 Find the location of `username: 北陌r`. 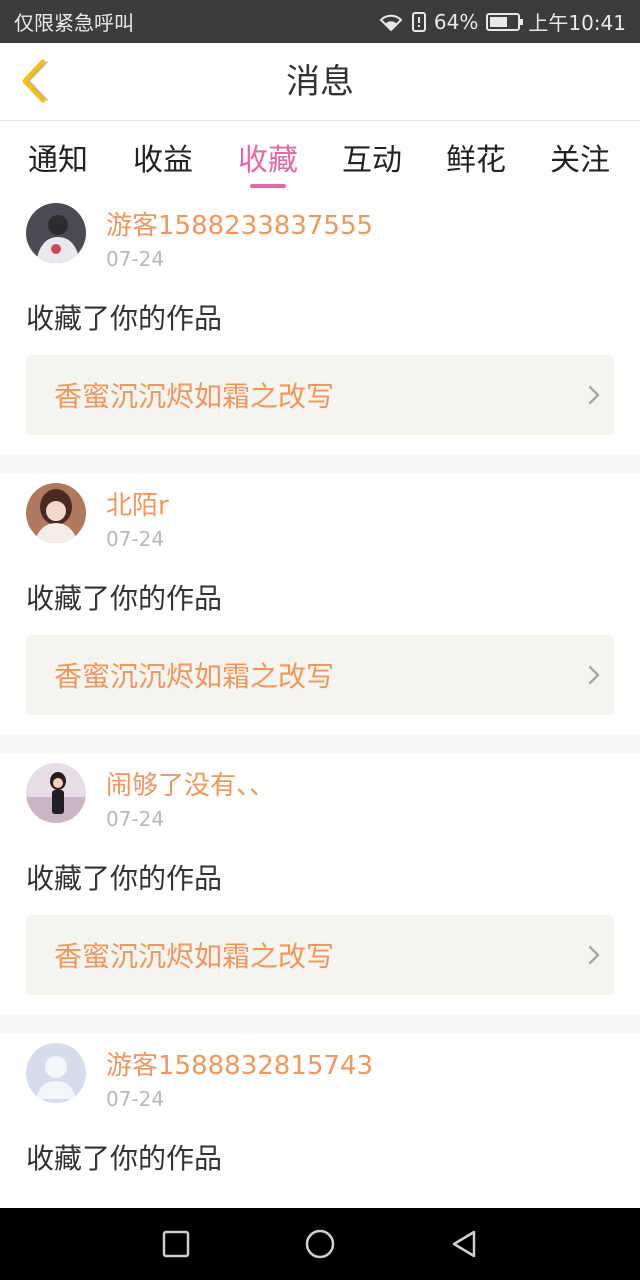

username: 北陌r is located at coordinates (137, 503).